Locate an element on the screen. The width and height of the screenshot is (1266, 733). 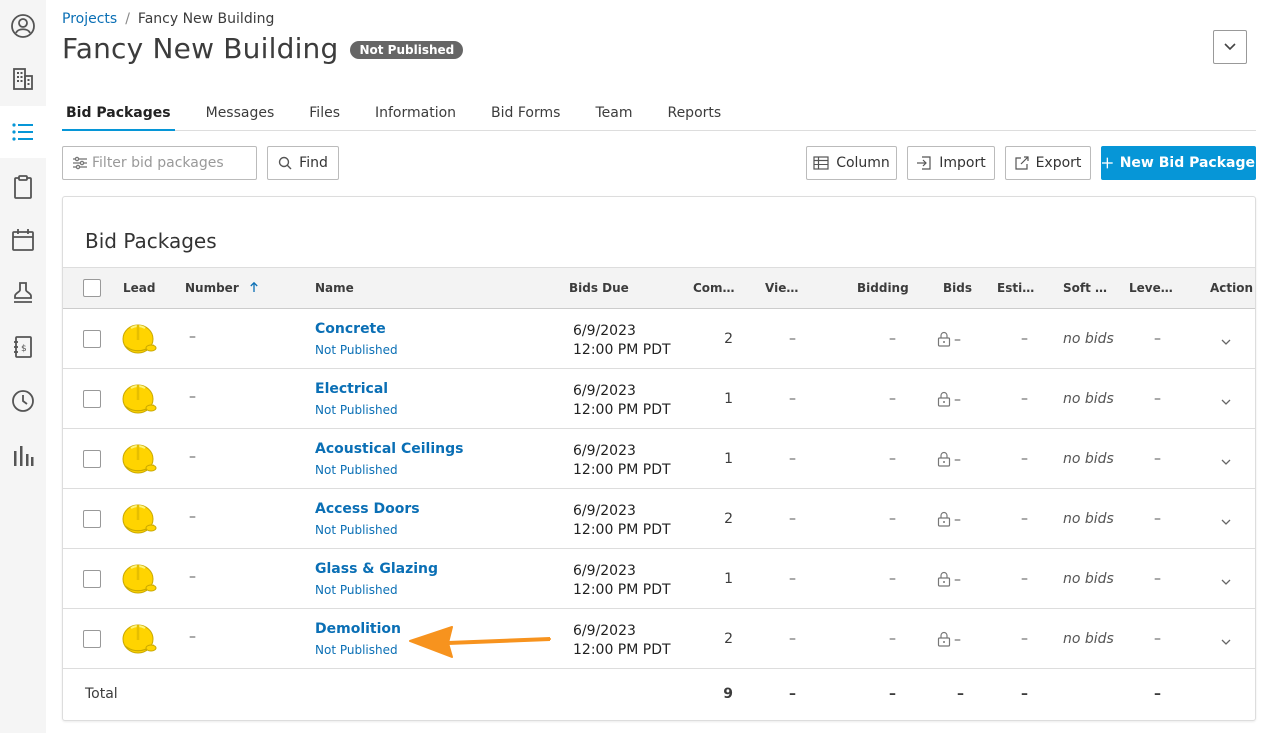
row-vie: – is located at coordinates (792, 459).